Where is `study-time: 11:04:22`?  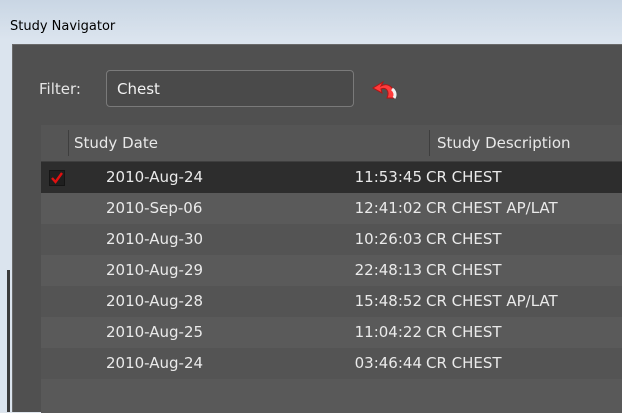
study-time: 11:04:22 is located at coordinates (388, 332).